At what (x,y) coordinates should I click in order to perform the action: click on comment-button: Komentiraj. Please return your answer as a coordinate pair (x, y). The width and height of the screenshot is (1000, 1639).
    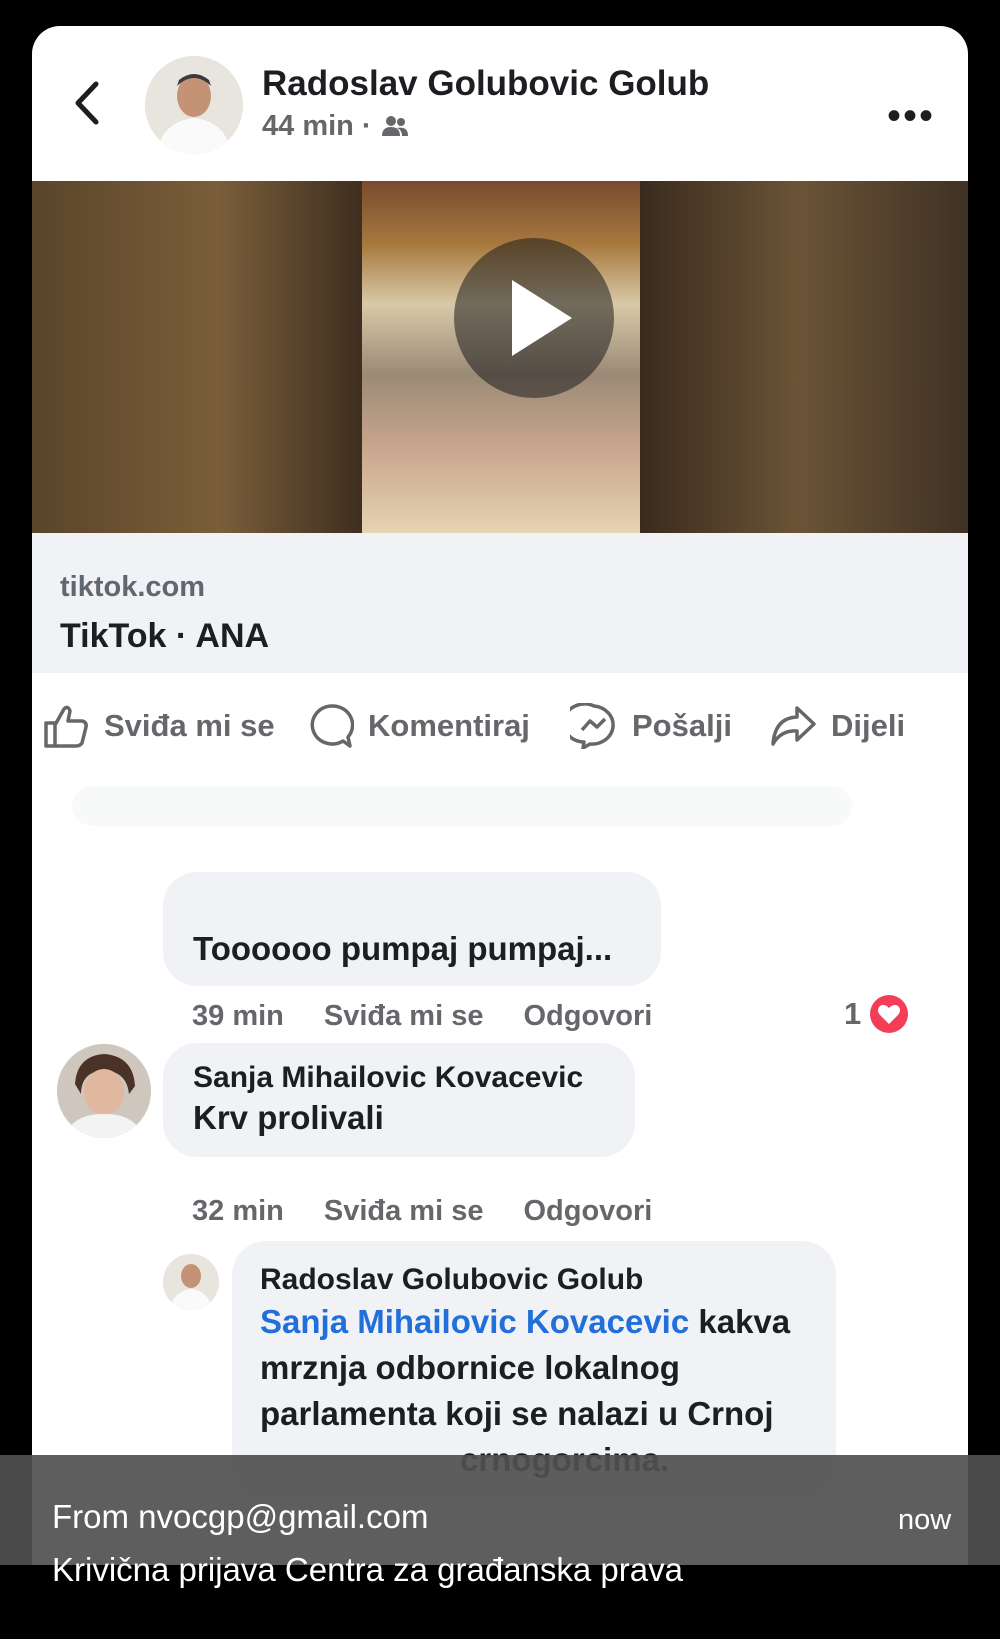
    Looking at the image, I should click on (419, 726).